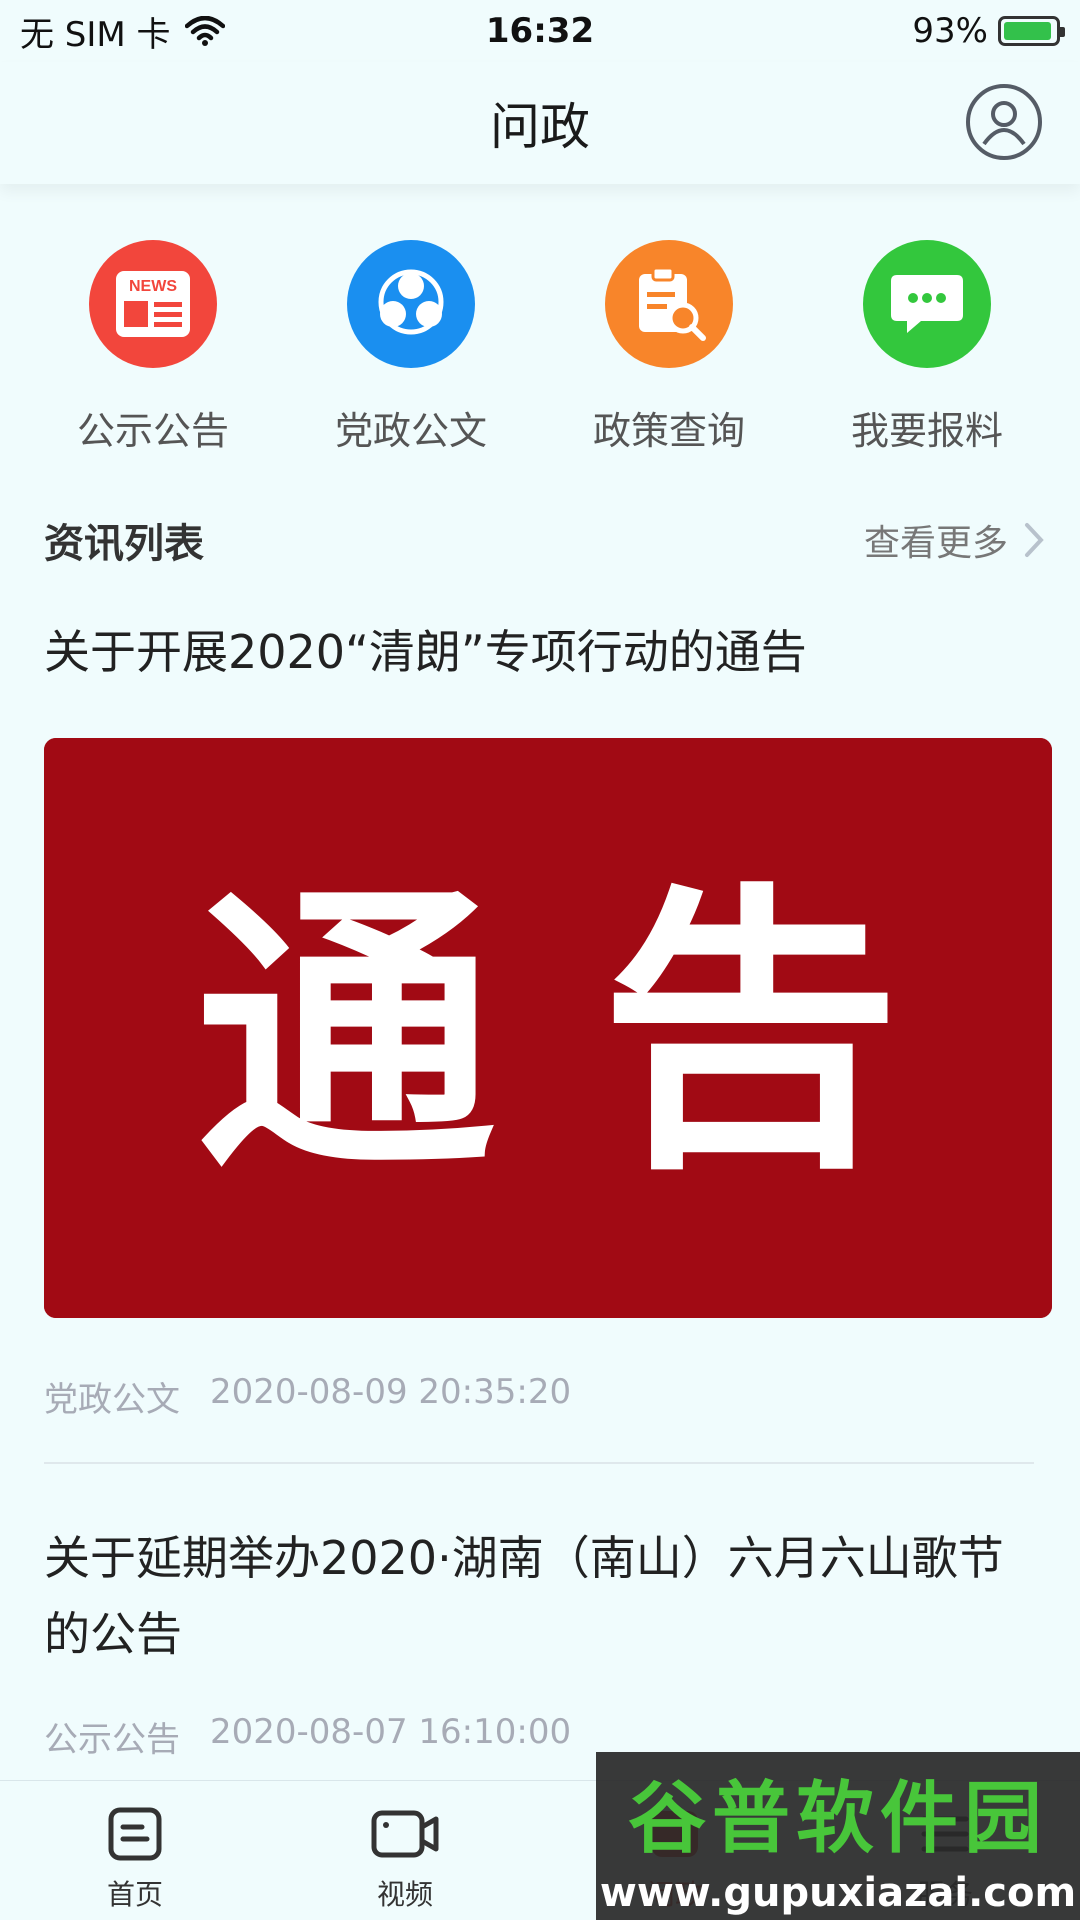 The width and height of the screenshot is (1080, 1920). Describe the element at coordinates (838, 1893) in the screenshot. I see `watermark-url: www.gupuxiazai.com` at that location.